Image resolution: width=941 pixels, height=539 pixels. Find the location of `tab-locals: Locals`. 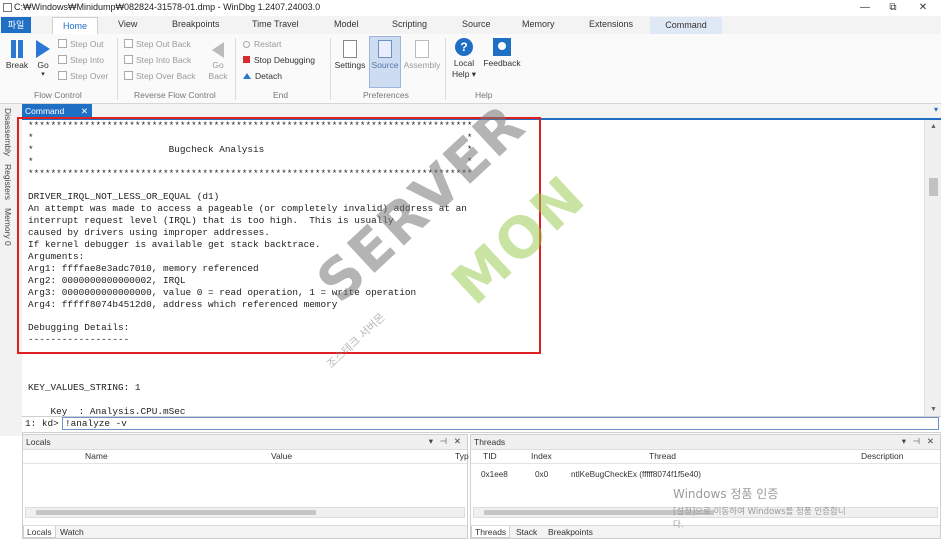

tab-locals: Locals is located at coordinates (39, 532).